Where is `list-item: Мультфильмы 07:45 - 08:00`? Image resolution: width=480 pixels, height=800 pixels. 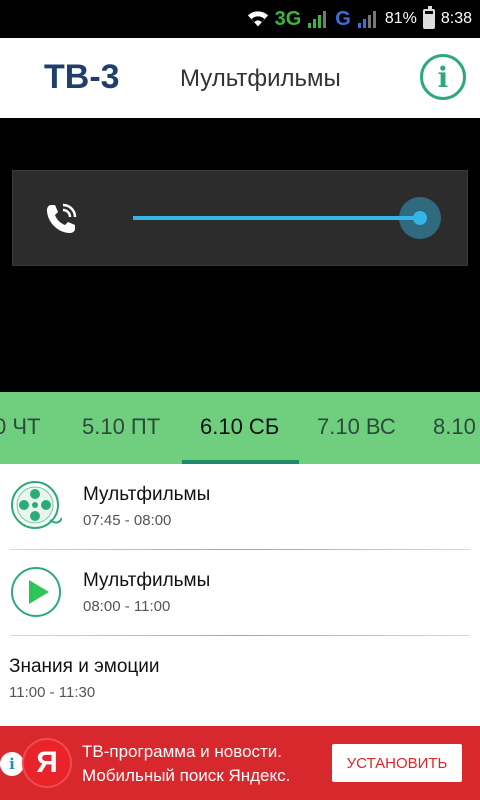
list-item: Мультфильмы 07:45 - 08:00 is located at coordinates (240, 507).